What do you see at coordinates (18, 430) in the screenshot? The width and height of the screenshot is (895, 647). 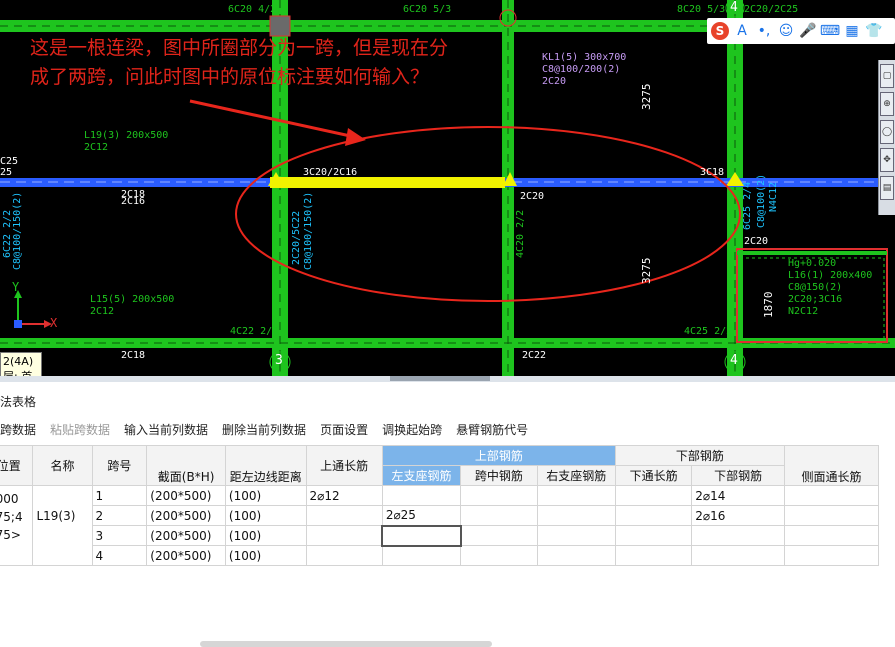 I see `copy-span-data-button: 跨数据` at bounding box center [18, 430].